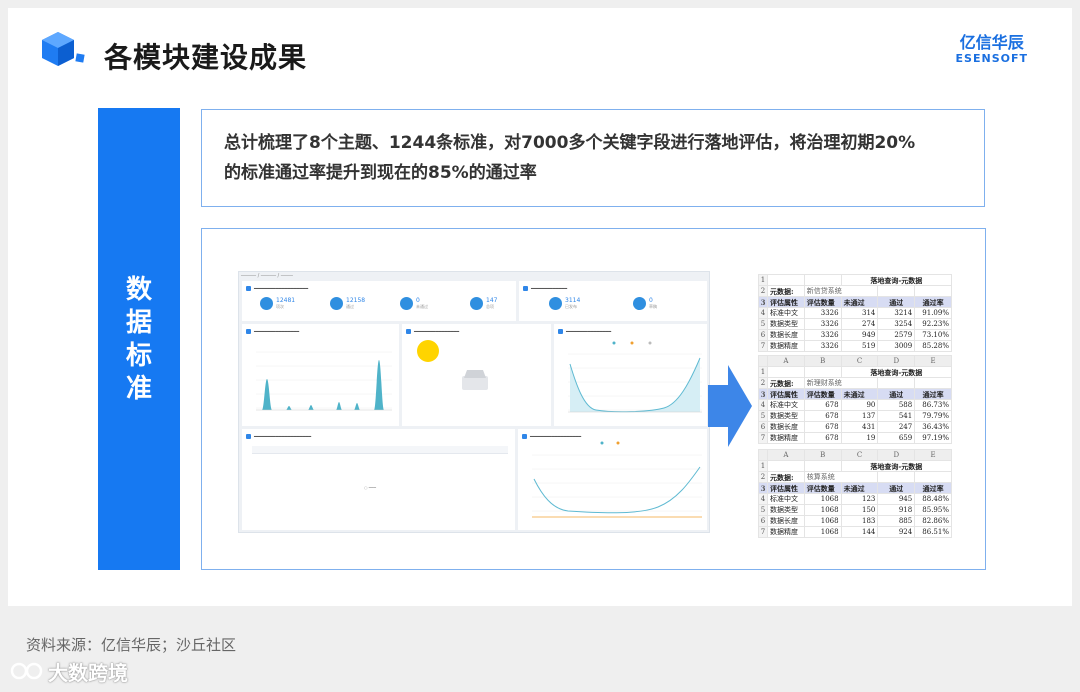 The width and height of the screenshot is (1080, 692). Describe the element at coordinates (855, 477) in the screenshot. I see `system-row: 2 元数据: 核算系统` at that location.